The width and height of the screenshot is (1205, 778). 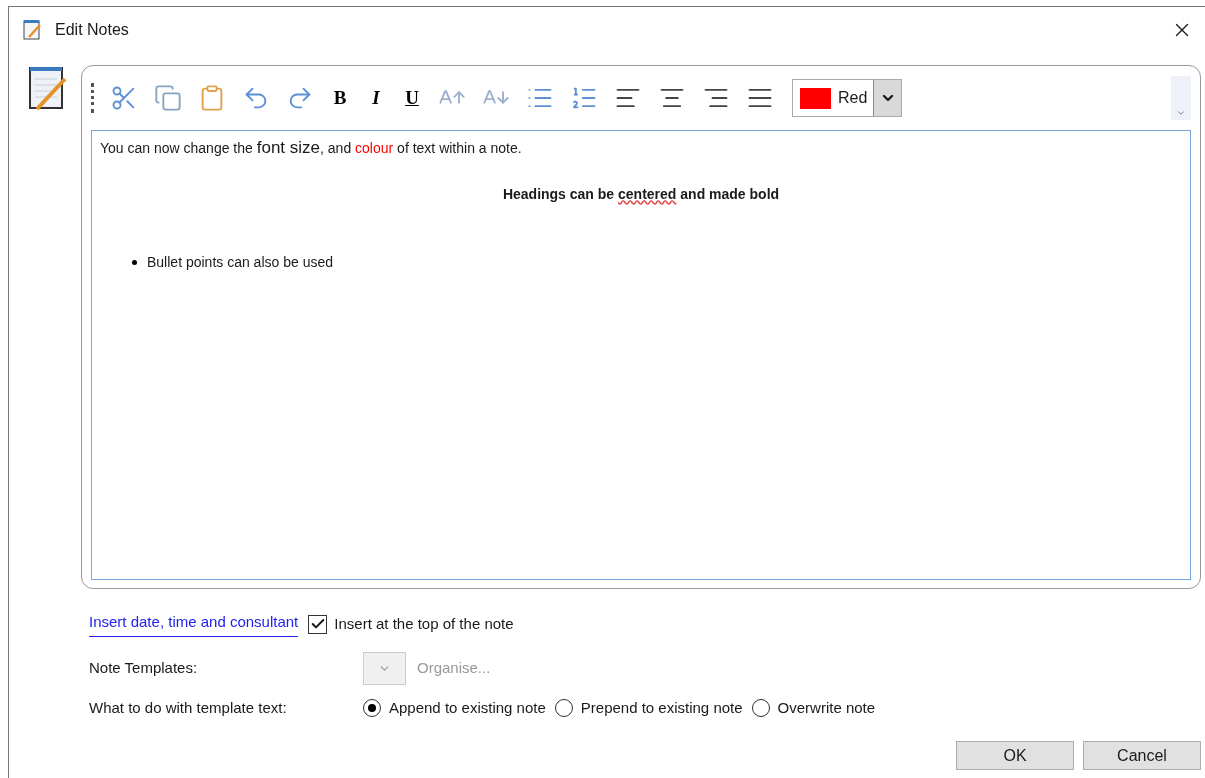 What do you see at coordinates (144, 667) in the screenshot?
I see `field-label: Note Templates:` at bounding box center [144, 667].